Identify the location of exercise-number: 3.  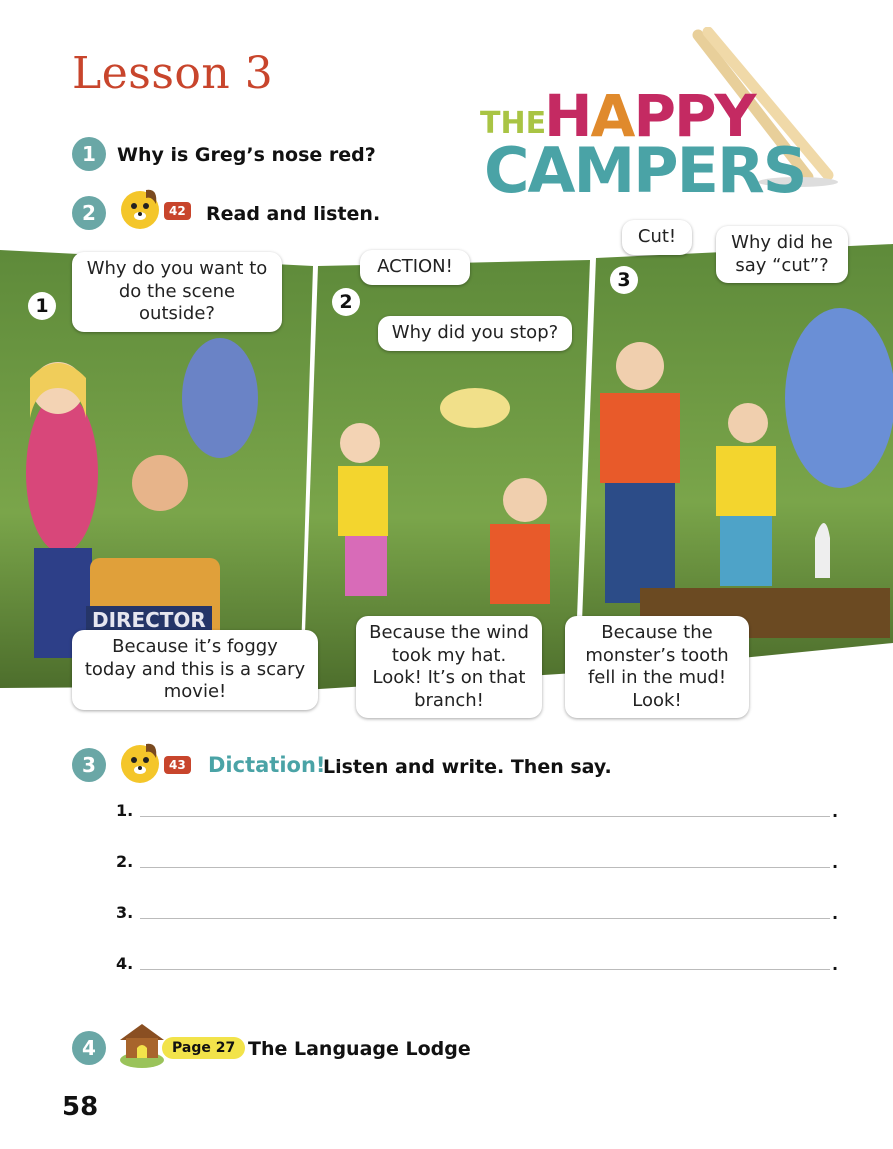
(89, 765).